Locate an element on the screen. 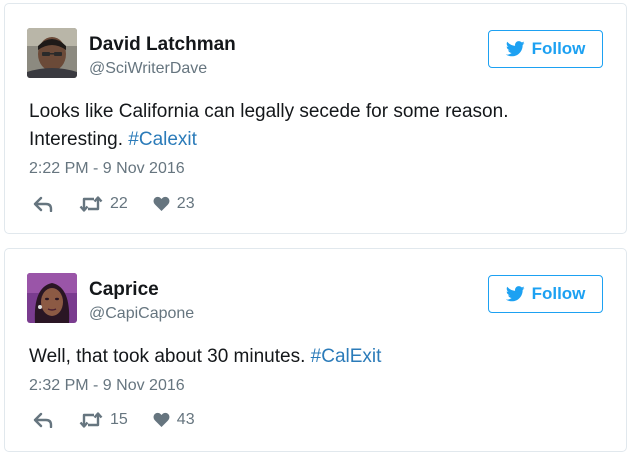 Image resolution: width=630 pixels, height=458 pixels. retweet-button: 15 is located at coordinates (103, 420).